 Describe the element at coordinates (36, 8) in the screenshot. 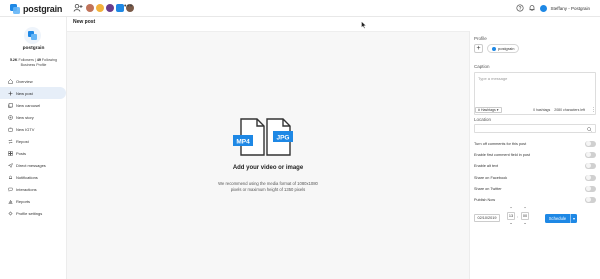

I see `app-logo: postgrain` at that location.